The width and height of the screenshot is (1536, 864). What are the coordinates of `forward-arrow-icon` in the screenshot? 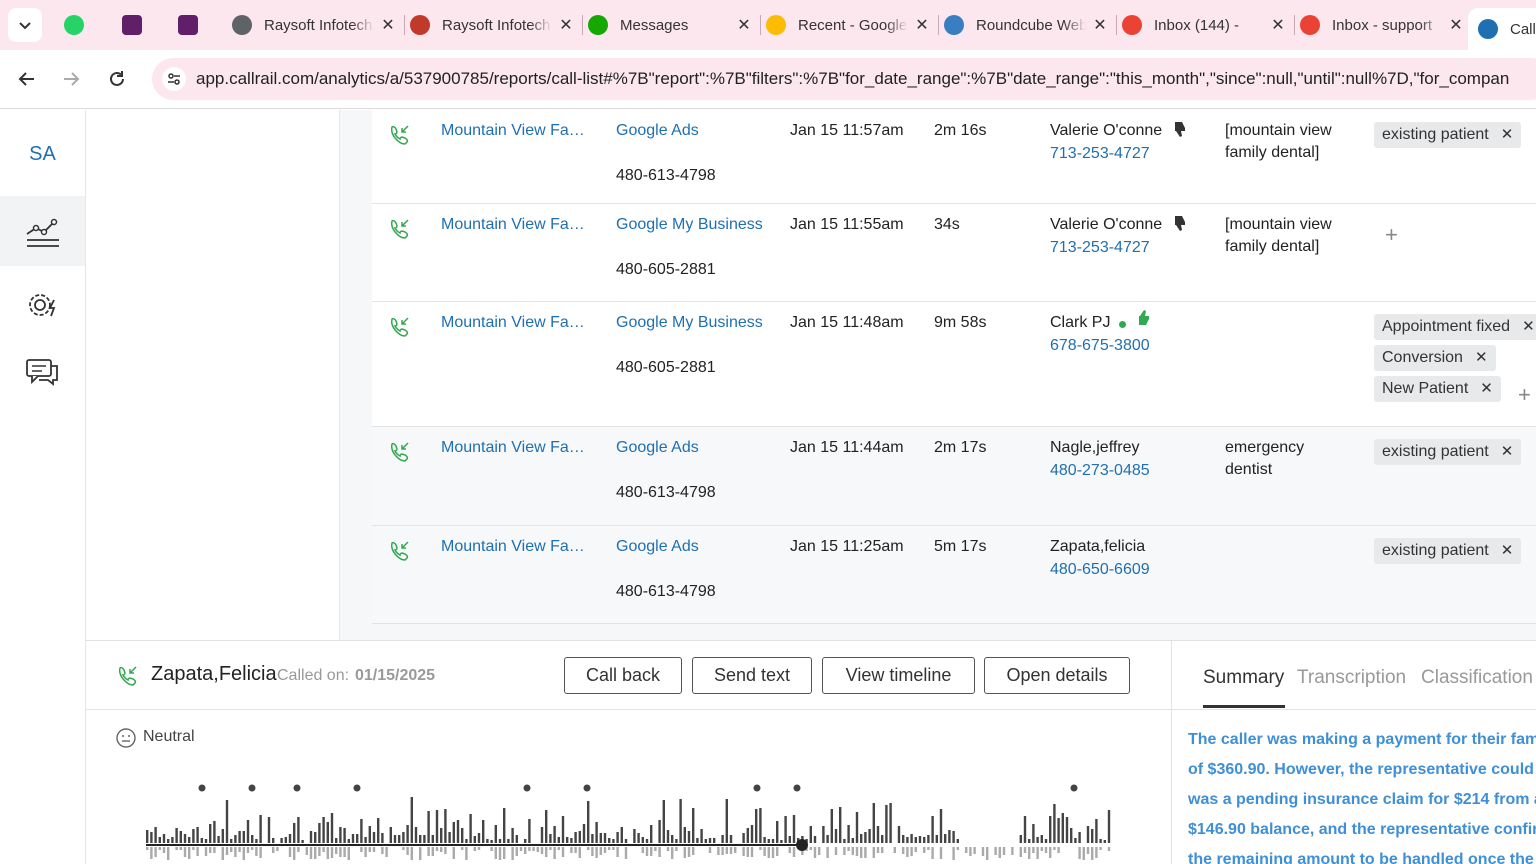 It's located at (72, 79).